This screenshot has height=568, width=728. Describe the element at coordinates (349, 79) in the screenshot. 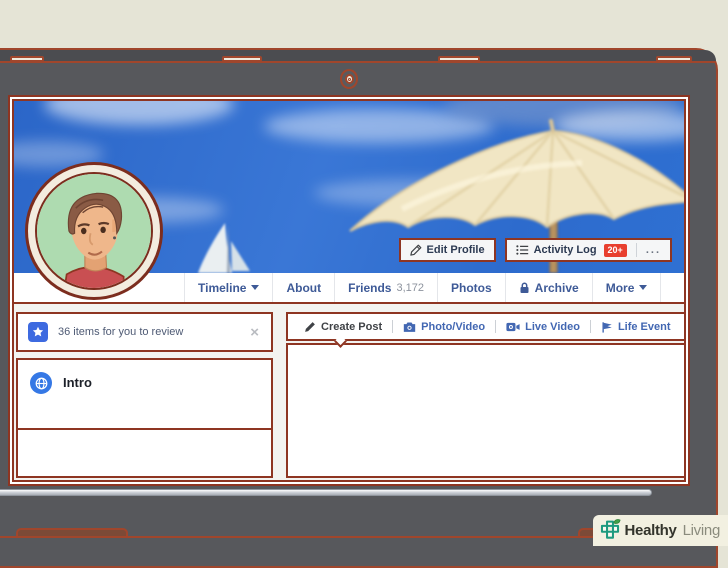

I see `webcam-icon` at that location.